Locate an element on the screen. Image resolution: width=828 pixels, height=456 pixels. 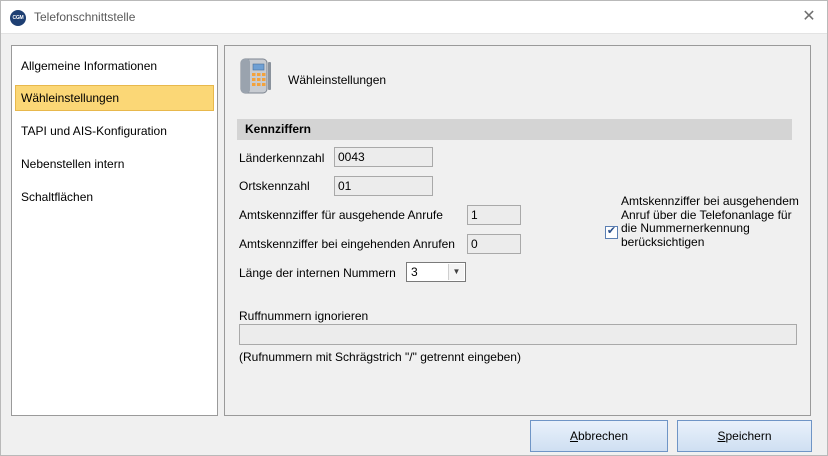
chevron-down-icon: ▼ is located at coordinates (456, 272).